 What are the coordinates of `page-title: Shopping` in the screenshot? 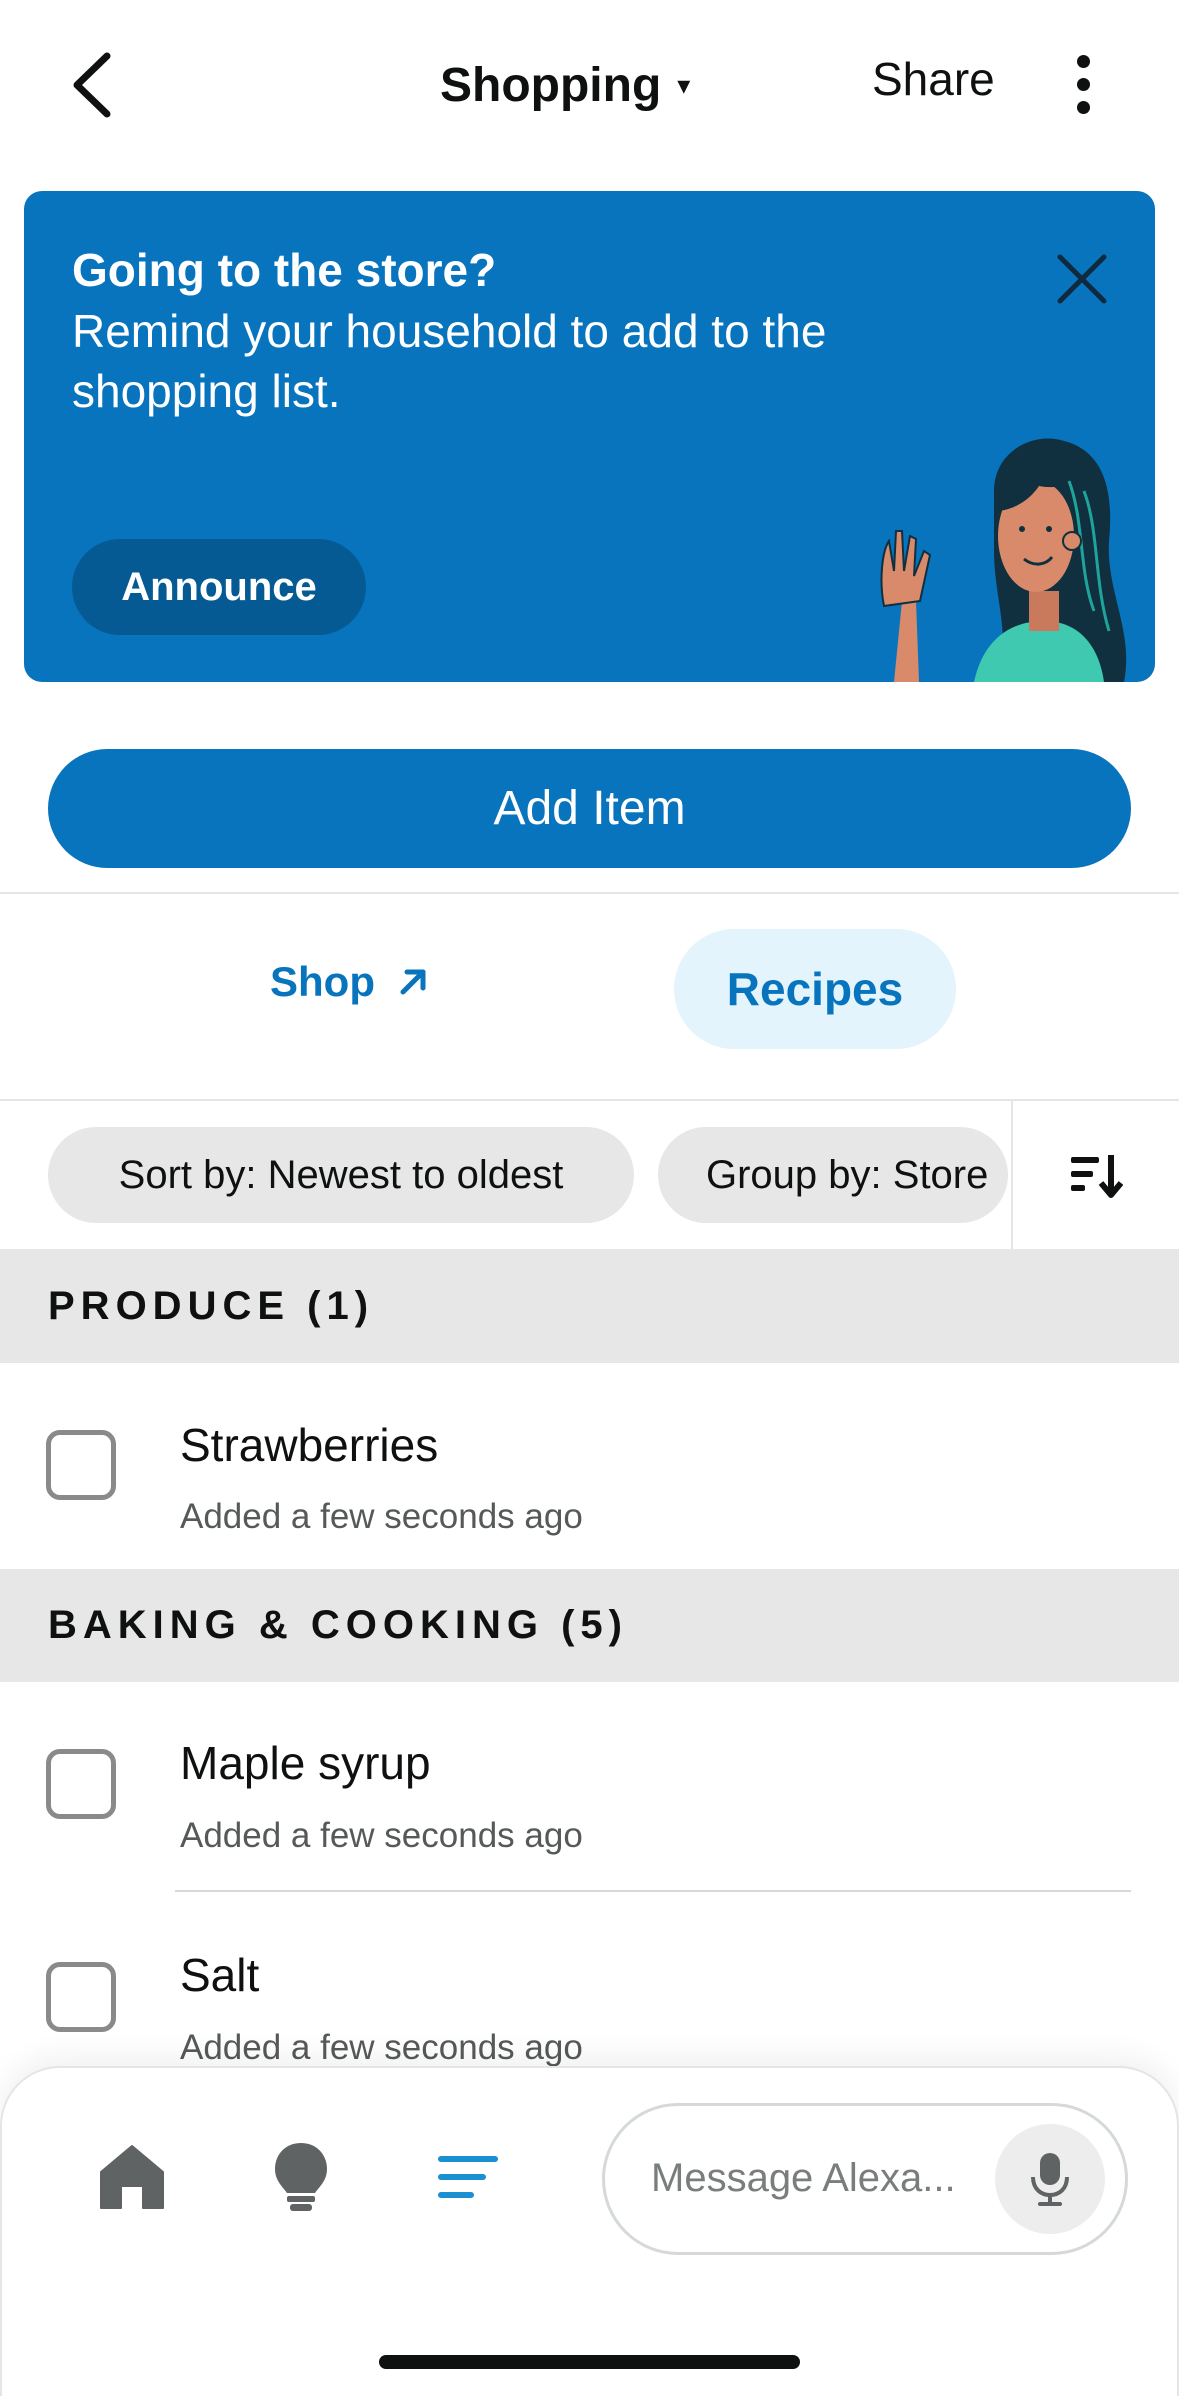 It's located at (551, 85).